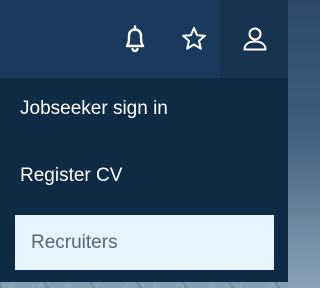 The width and height of the screenshot is (320, 288). What do you see at coordinates (71, 175) in the screenshot?
I see `menu-item-label: Register CV` at bounding box center [71, 175].